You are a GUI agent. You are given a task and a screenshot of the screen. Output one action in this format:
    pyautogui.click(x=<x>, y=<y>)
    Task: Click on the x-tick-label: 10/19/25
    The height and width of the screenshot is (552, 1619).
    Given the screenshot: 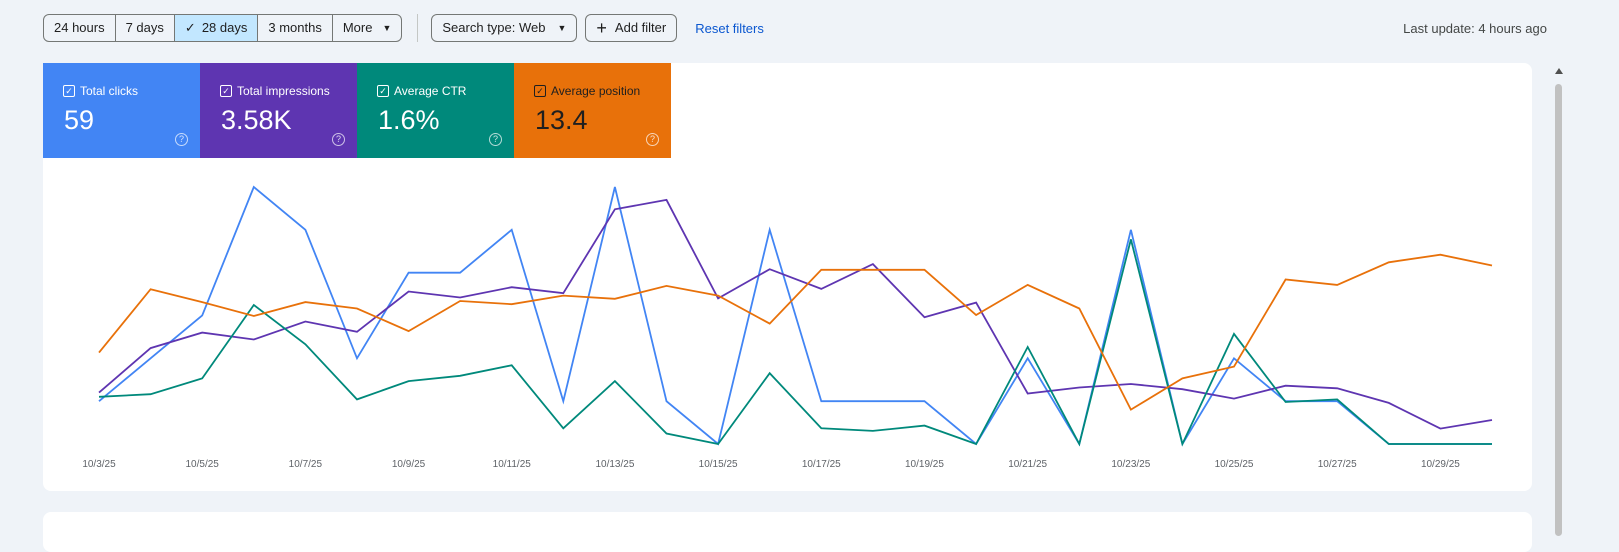 What is the action you would take?
    pyautogui.click(x=924, y=464)
    